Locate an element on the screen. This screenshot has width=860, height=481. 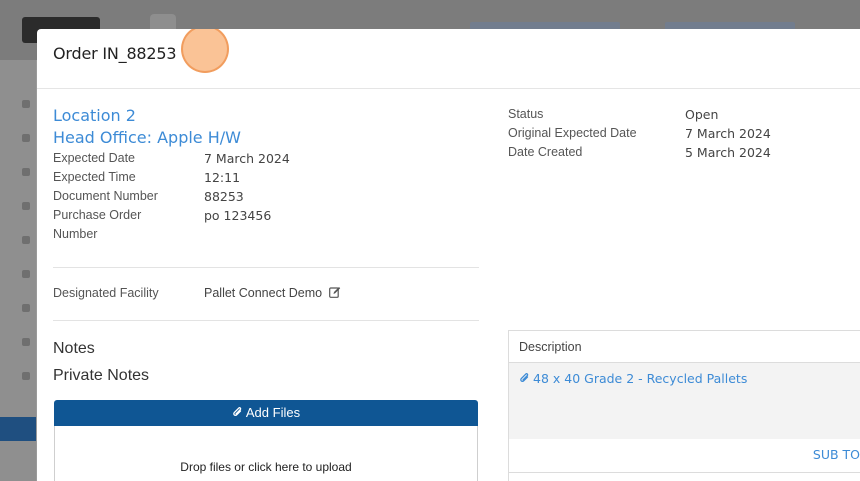
detail-row: Expected Date 7 March 2024 is located at coordinates (266, 158).